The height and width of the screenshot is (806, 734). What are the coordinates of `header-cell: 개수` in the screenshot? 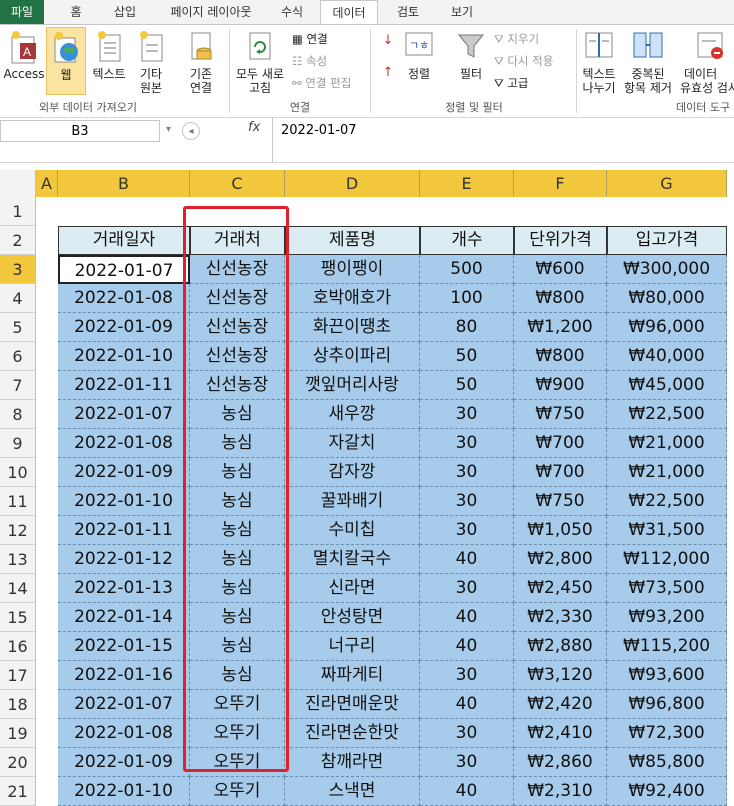 It's located at (467, 240).